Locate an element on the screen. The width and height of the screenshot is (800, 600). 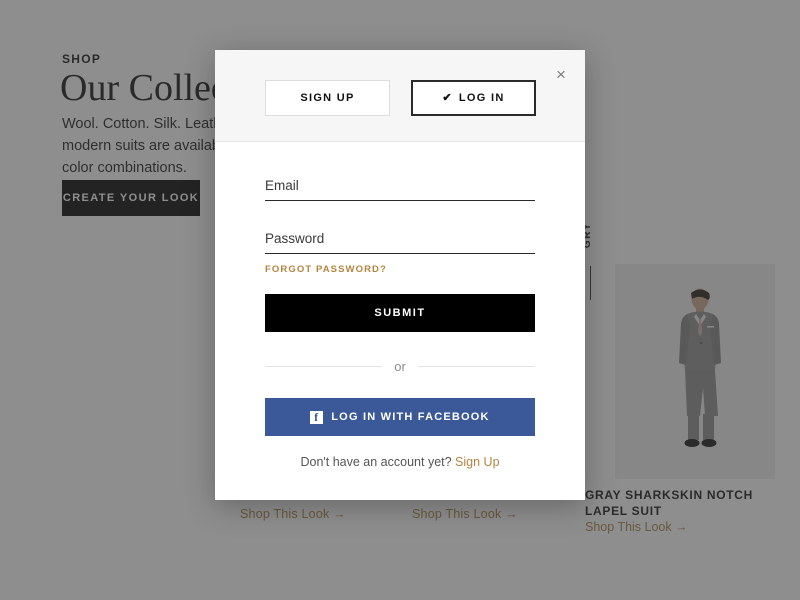
close-icon: × is located at coordinates (561, 74).